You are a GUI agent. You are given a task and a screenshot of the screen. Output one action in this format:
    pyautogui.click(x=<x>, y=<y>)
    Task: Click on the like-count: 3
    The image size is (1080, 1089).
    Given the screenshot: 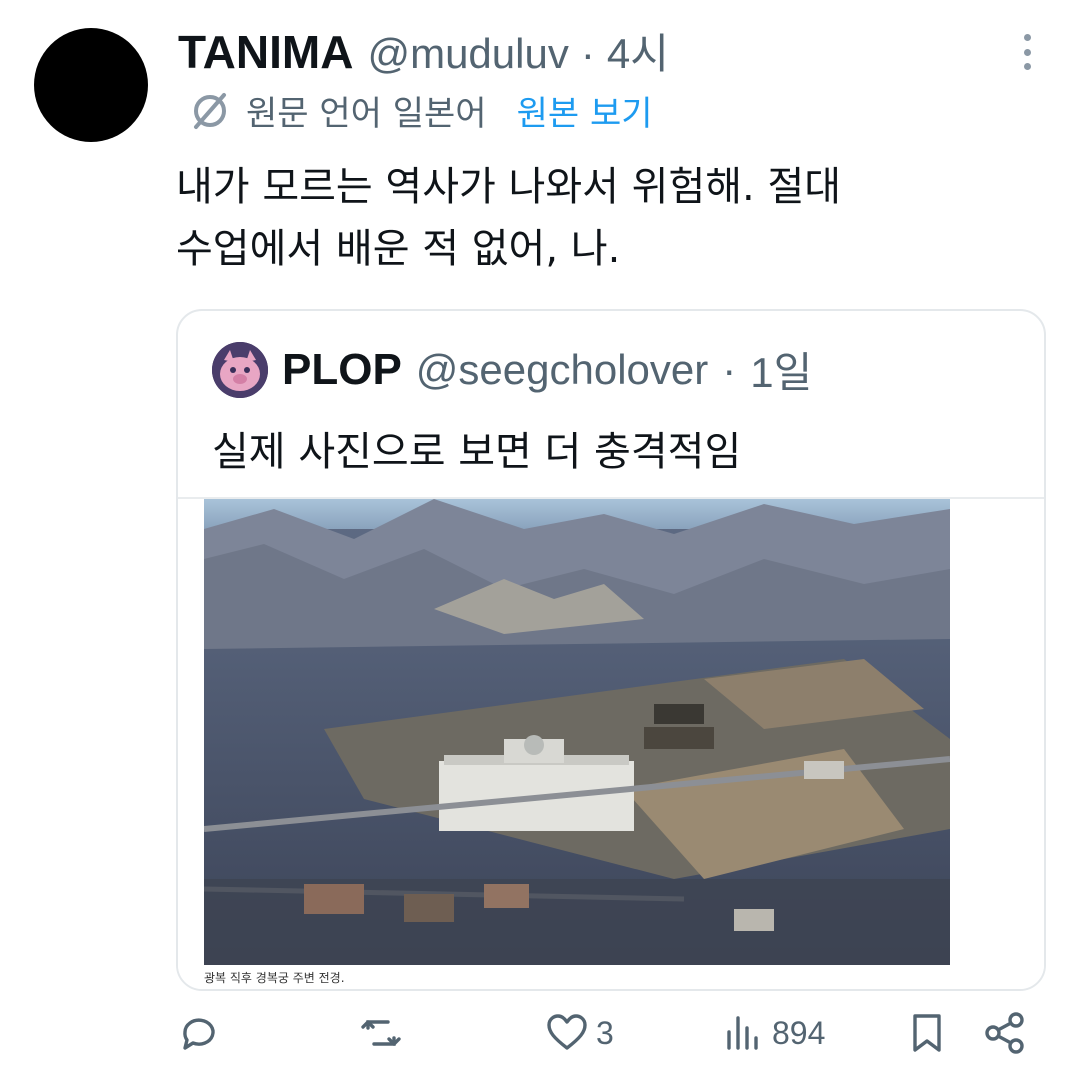 What is the action you would take?
    pyautogui.click(x=605, y=1032)
    